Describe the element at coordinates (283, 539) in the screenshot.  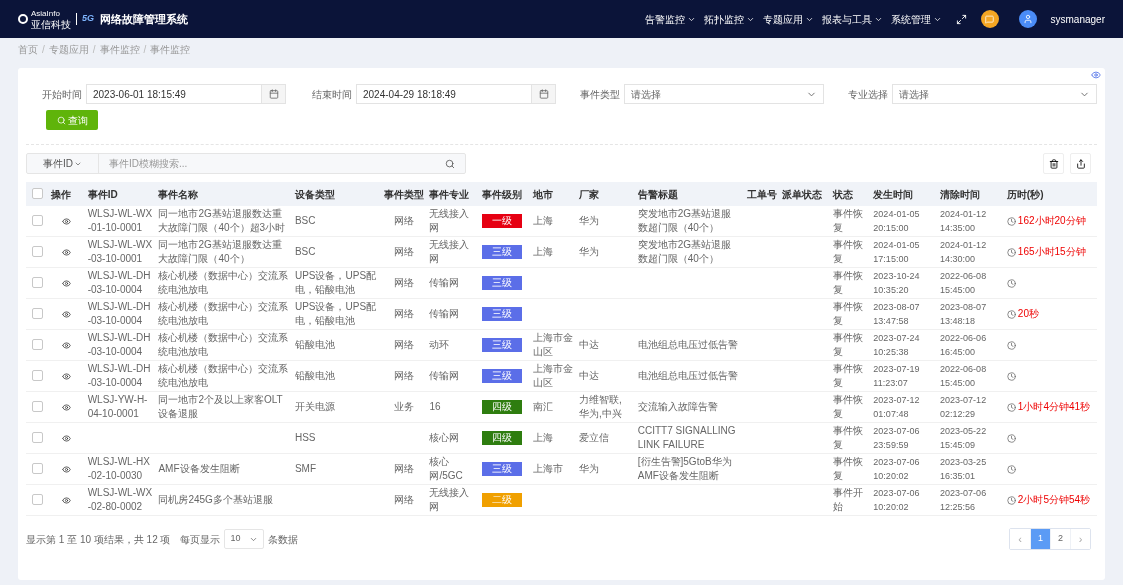
I see `per-page-suffix: 条数据` at that location.